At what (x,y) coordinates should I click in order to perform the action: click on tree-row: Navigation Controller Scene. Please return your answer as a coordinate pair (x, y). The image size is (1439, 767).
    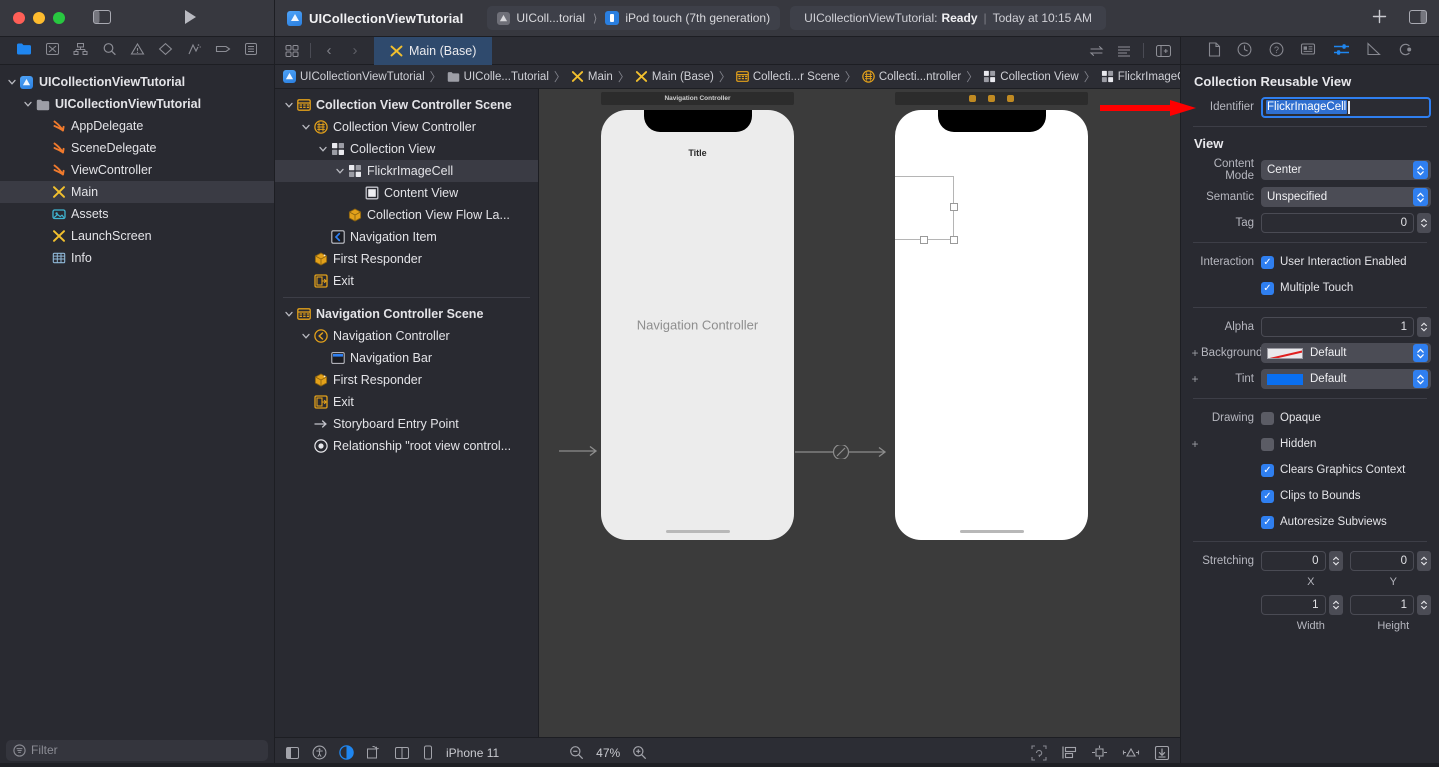
    Looking at the image, I should click on (406, 314).